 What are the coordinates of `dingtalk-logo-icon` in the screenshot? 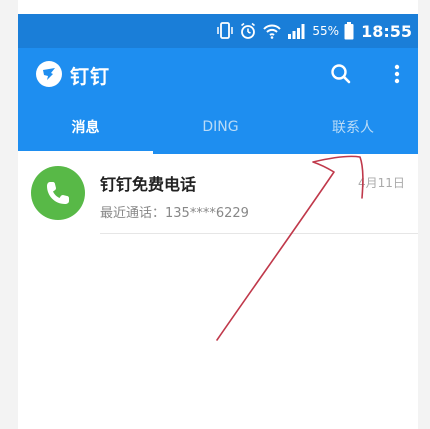 It's located at (49, 74).